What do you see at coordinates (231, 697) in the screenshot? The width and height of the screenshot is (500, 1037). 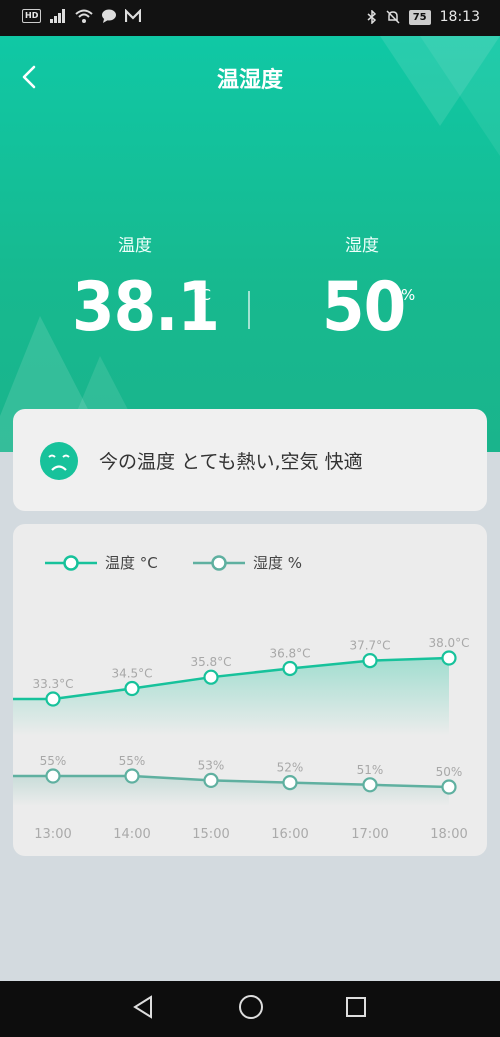 I see `temperature-area` at bounding box center [231, 697].